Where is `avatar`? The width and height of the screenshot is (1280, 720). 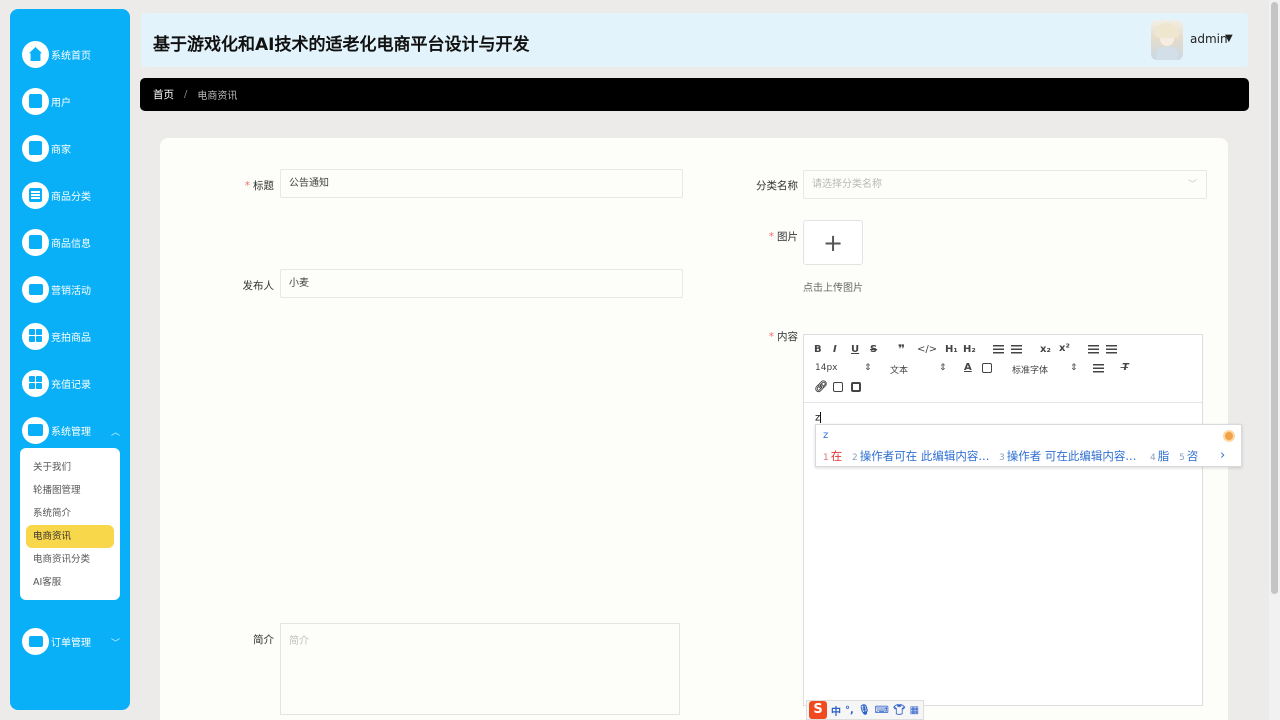 avatar is located at coordinates (1167, 40).